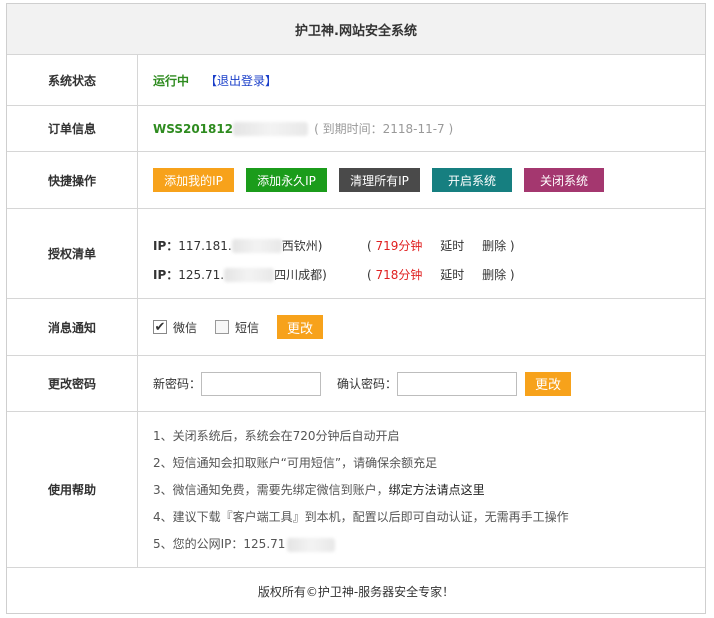  Describe the element at coordinates (201, 274) in the screenshot. I see `ip-value: 125.71.` at that location.